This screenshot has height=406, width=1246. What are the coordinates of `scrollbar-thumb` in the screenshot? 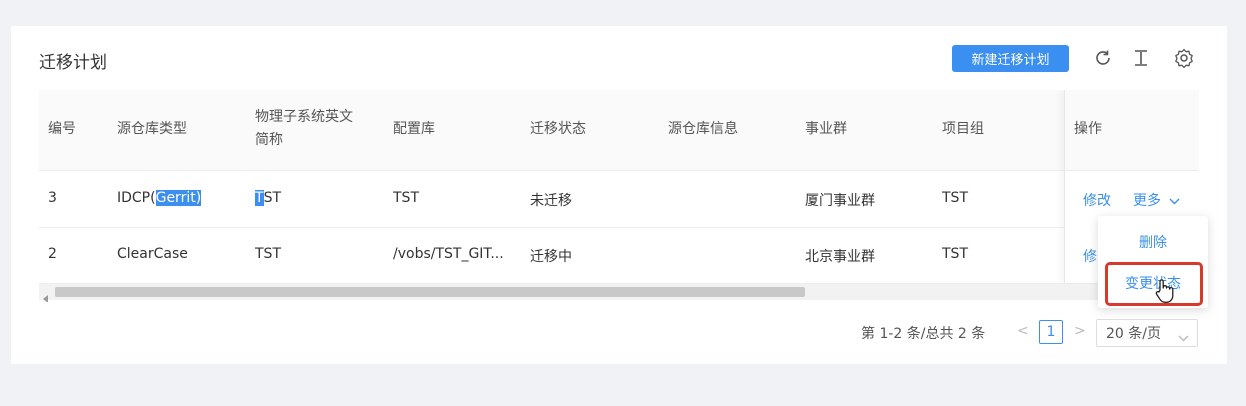 It's located at (430, 292).